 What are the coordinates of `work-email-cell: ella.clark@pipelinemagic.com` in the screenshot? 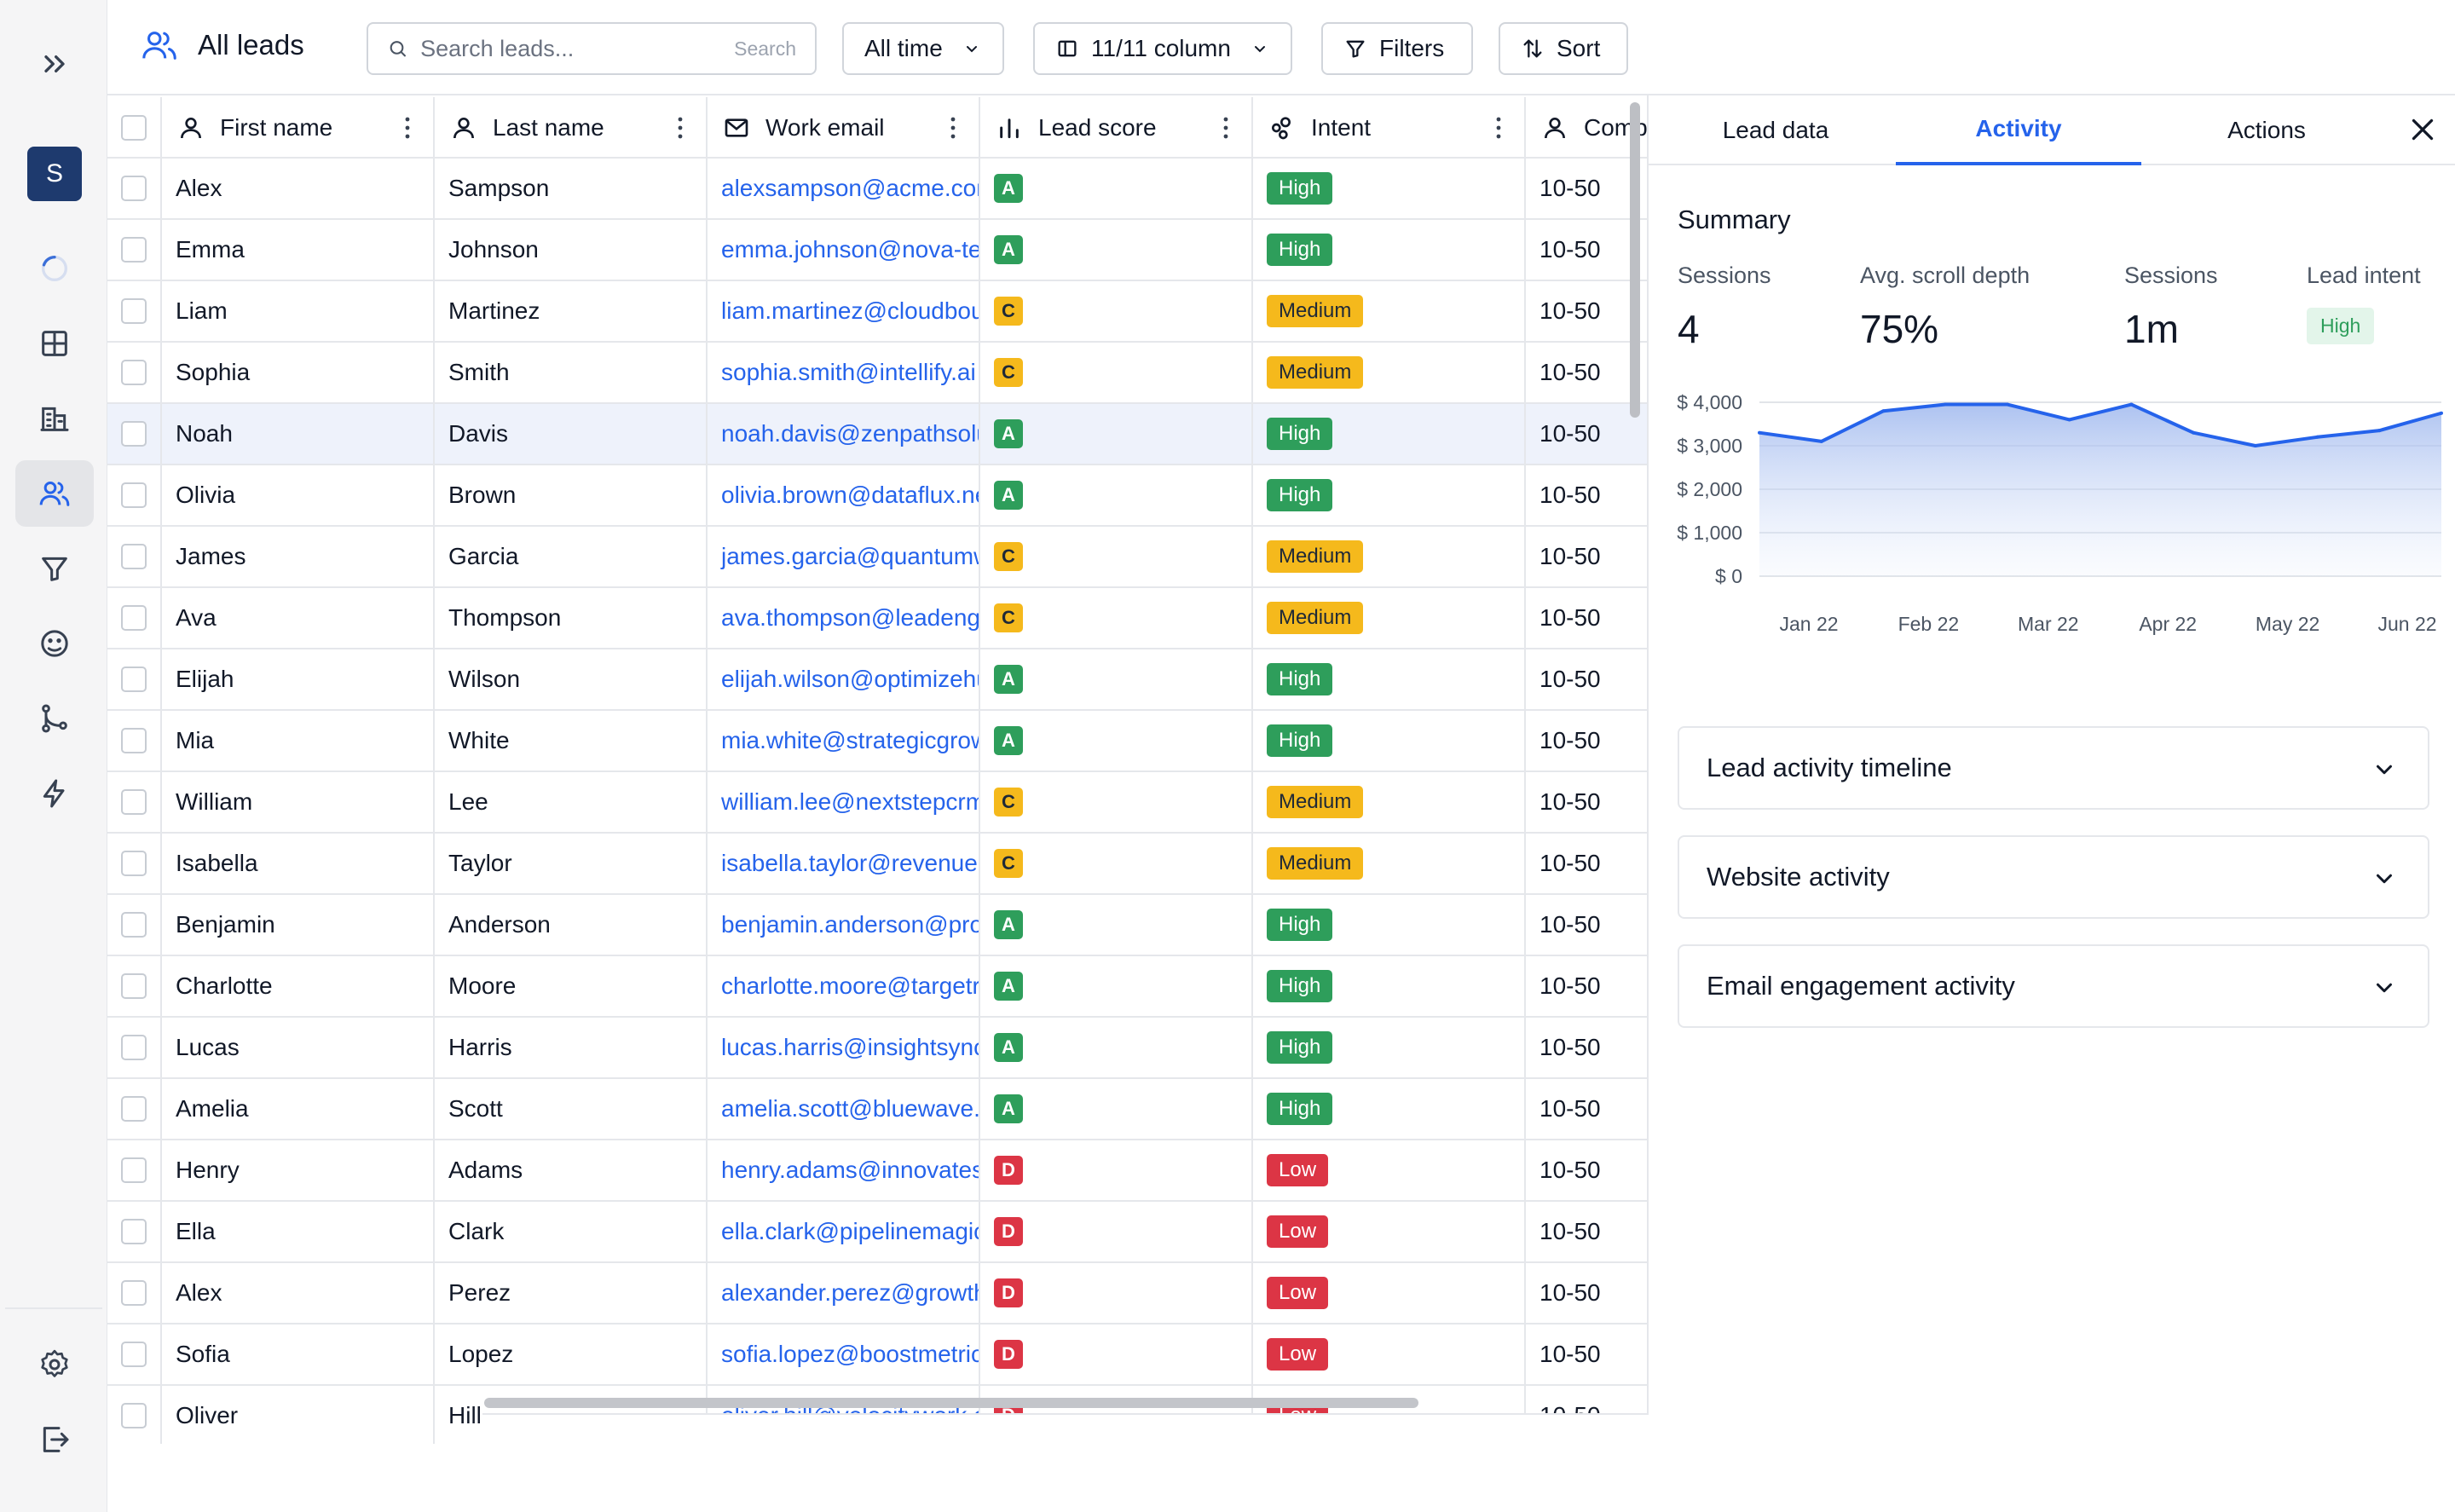 It's located at (844, 1231).